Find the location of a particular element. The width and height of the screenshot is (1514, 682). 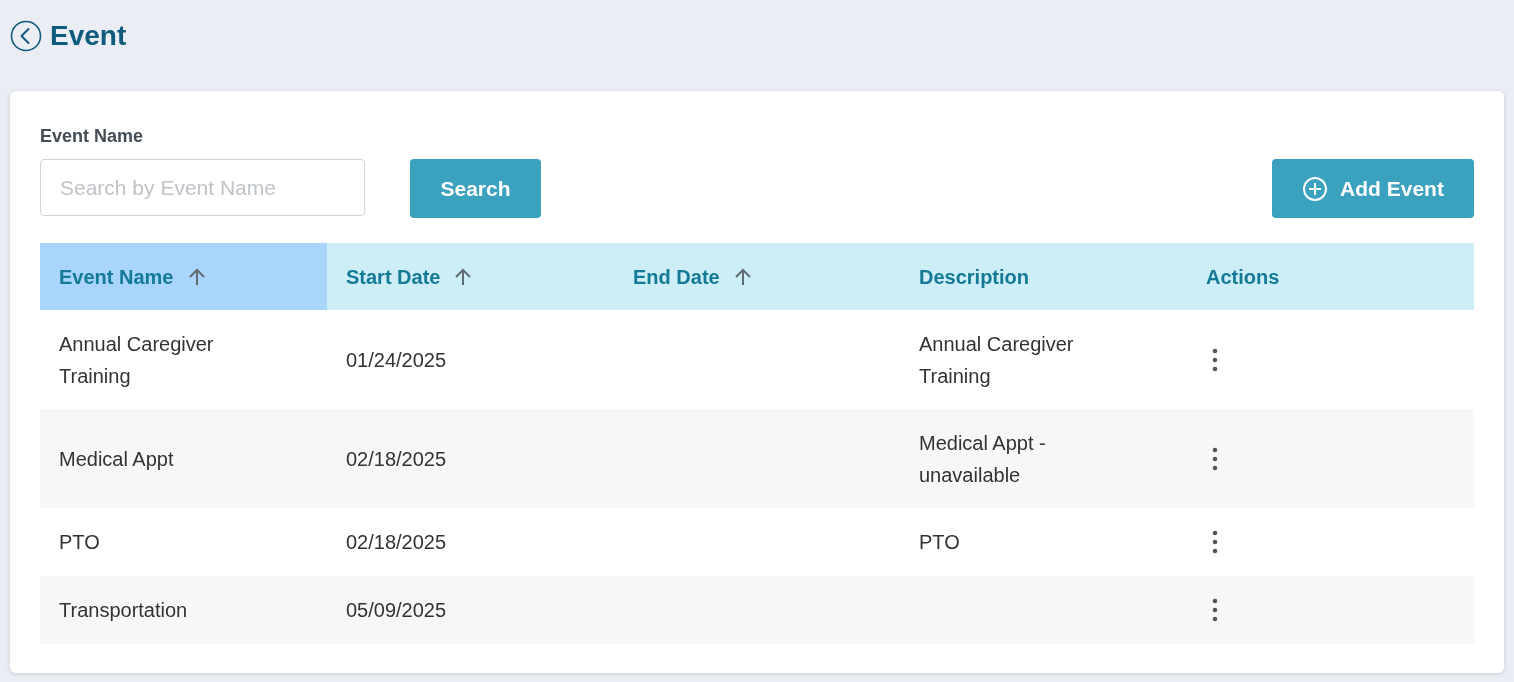

table-cell-text: 05/09/2025 is located at coordinates (396, 610).